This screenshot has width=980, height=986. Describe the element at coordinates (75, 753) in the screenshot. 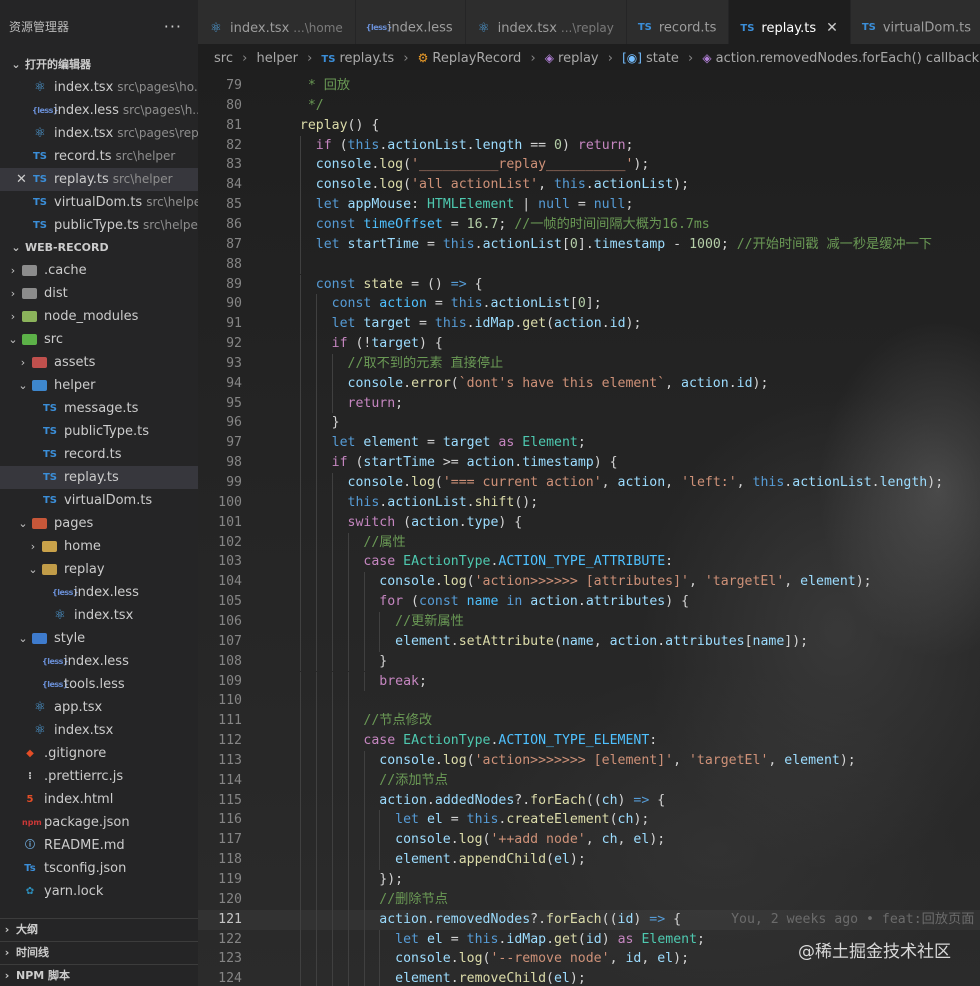

I see `tree-item-name: .gitignore` at that location.